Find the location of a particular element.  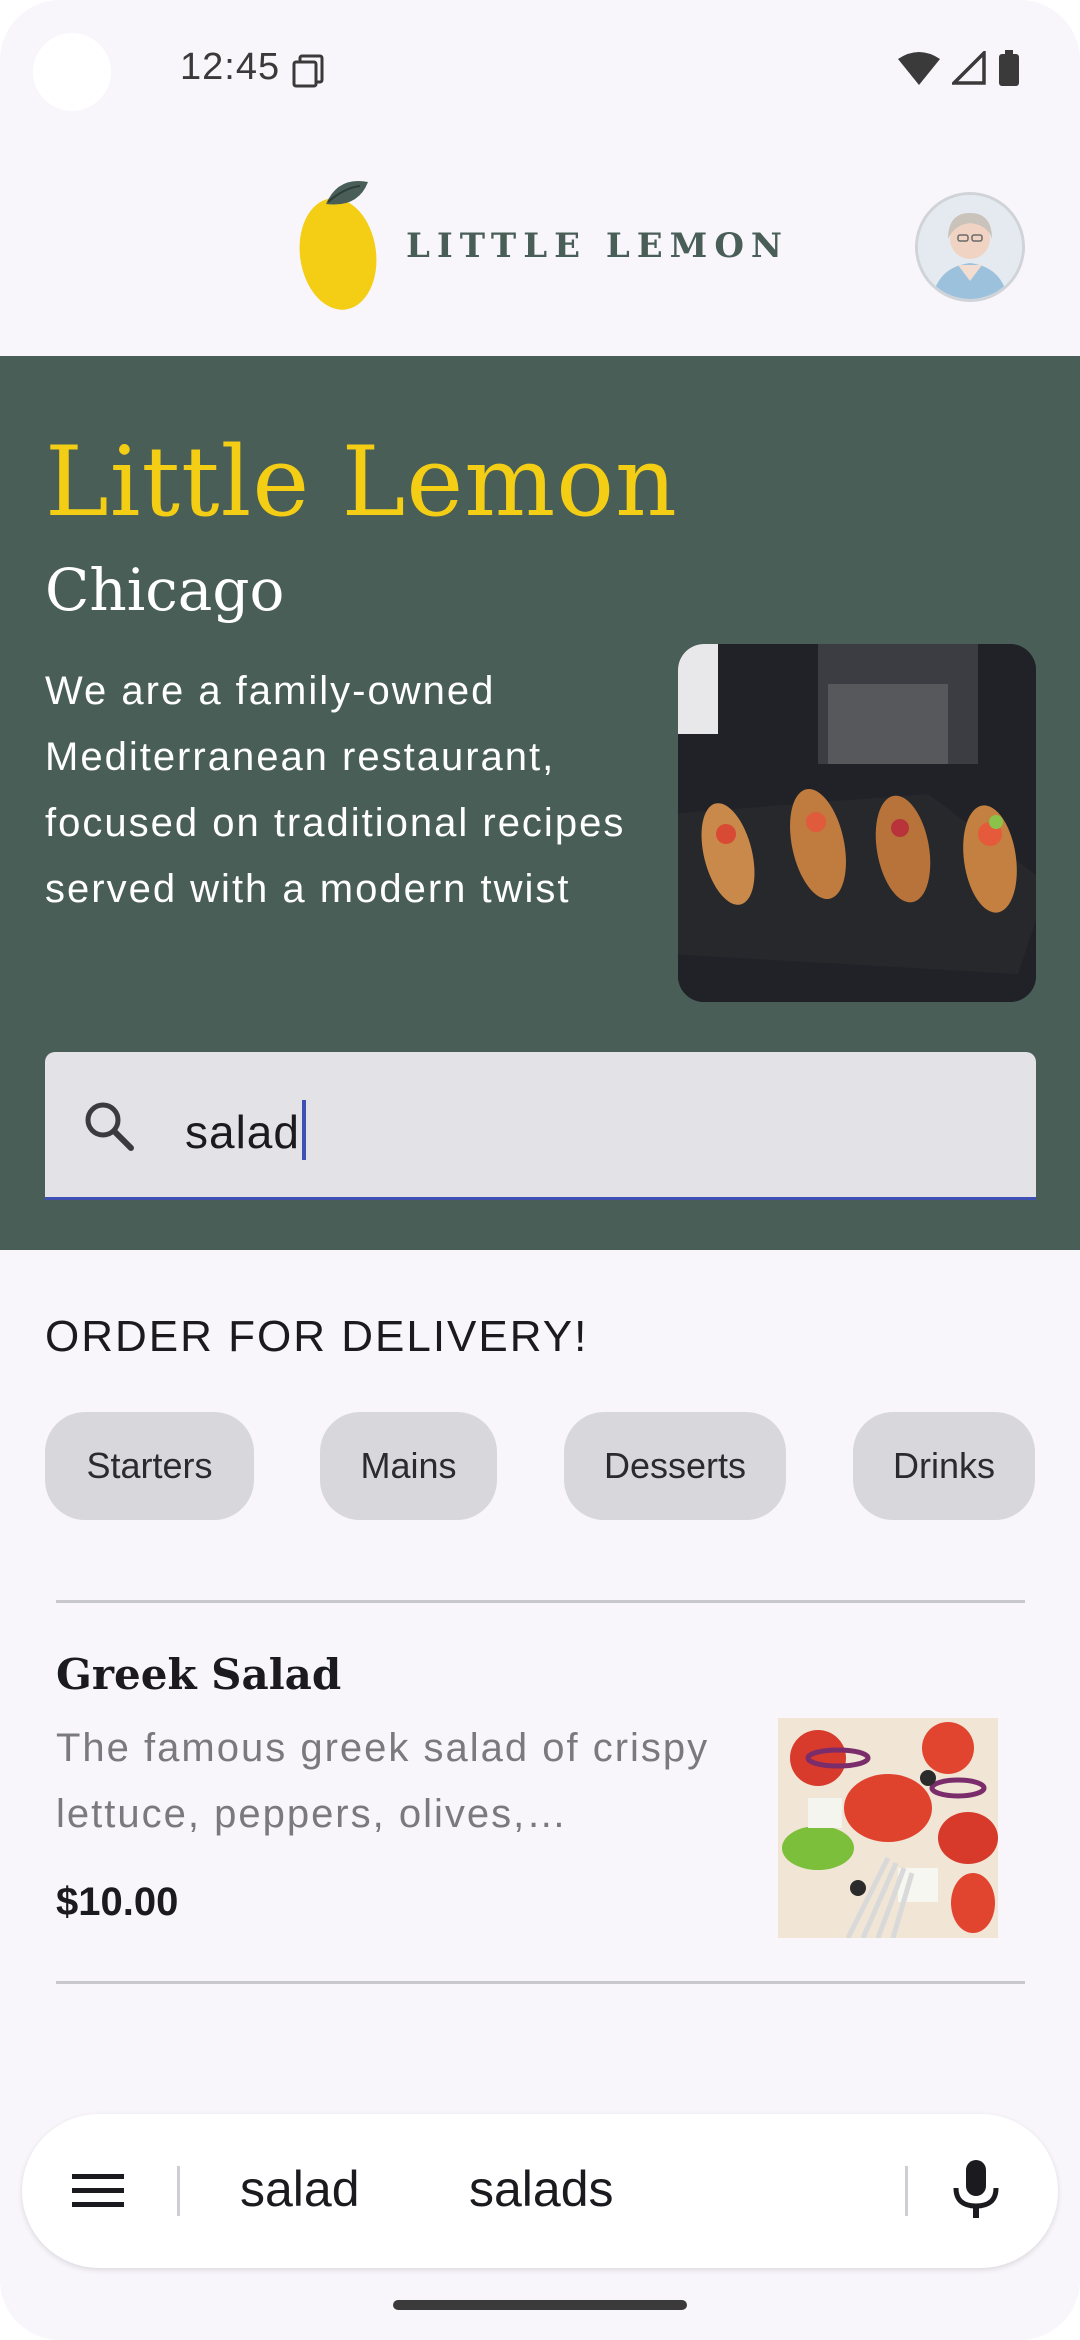

chip-drinks: Drinks is located at coordinates (944, 1466).